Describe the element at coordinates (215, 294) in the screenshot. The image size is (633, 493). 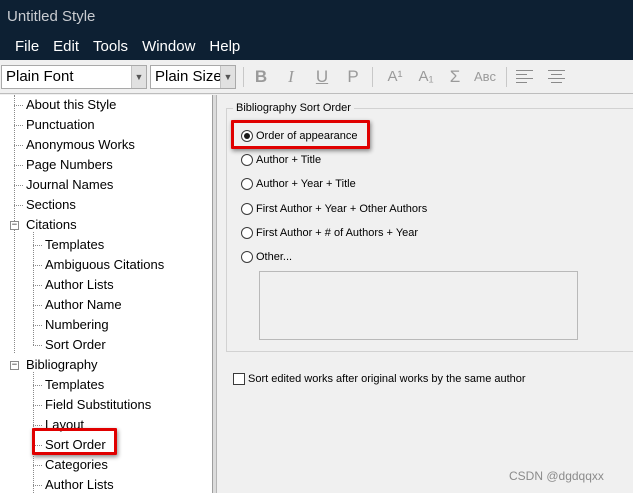
I see `panel-splitter` at that location.